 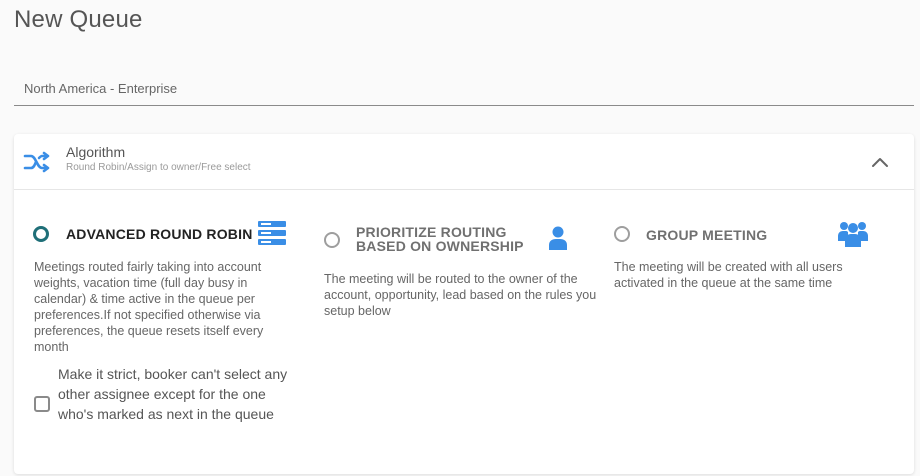 I want to click on queue-name-input, so click(x=464, y=89).